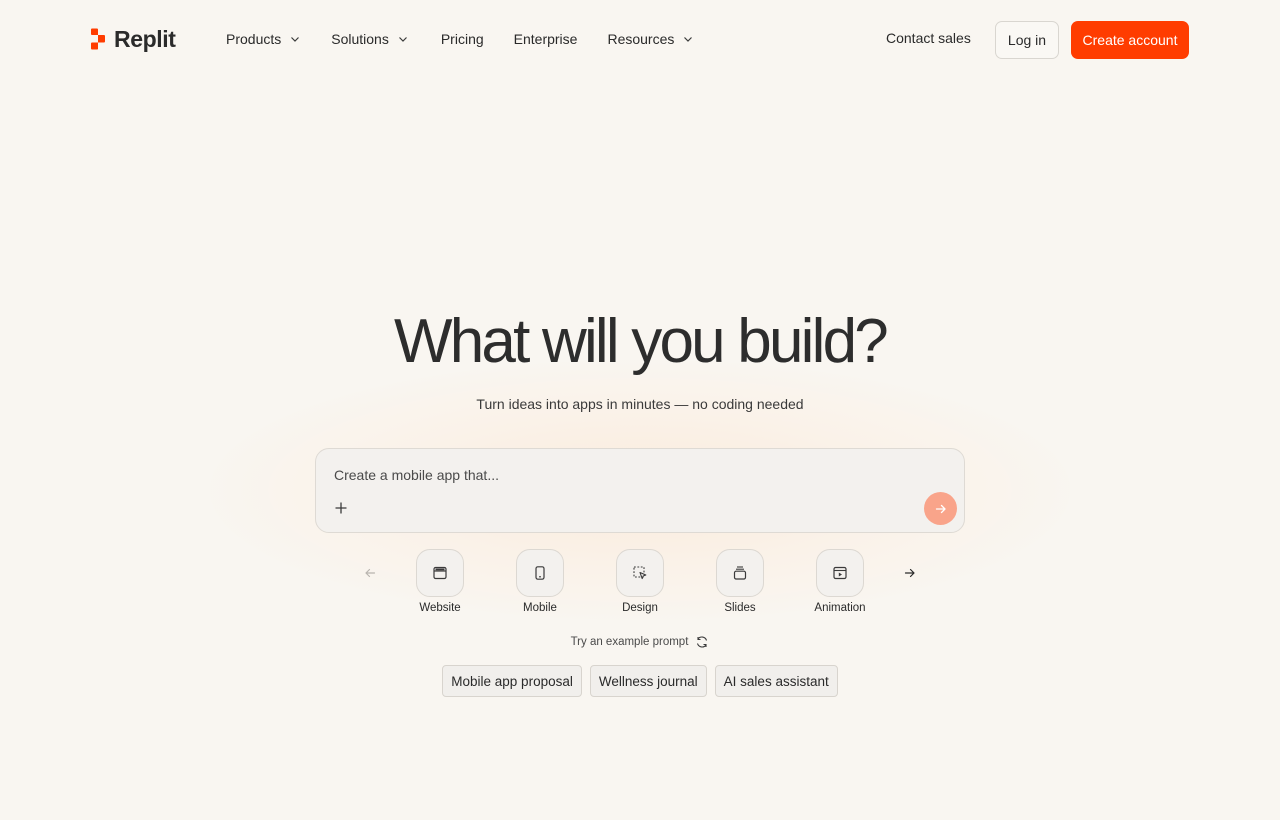 Image resolution: width=1280 pixels, height=820 pixels. Describe the element at coordinates (634, 475) in the screenshot. I see `prompt-input` at that location.